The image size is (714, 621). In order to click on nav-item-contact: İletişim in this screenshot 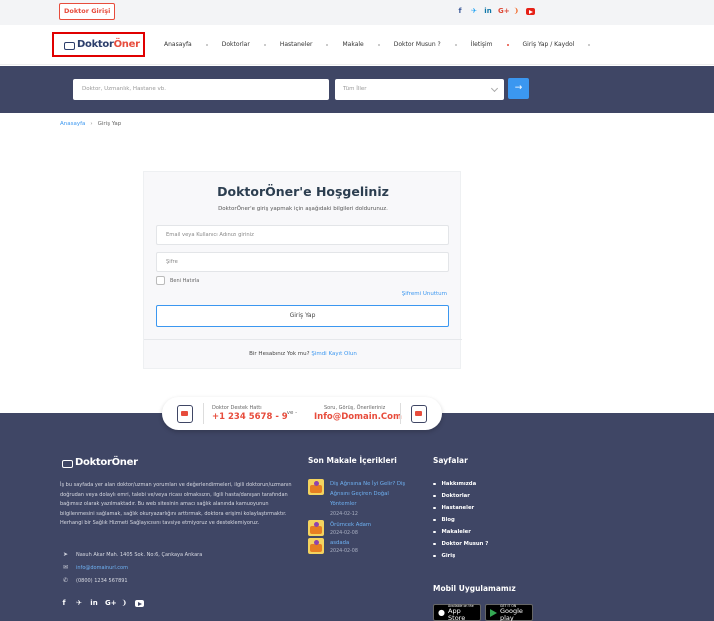, I will do `click(482, 44)`.